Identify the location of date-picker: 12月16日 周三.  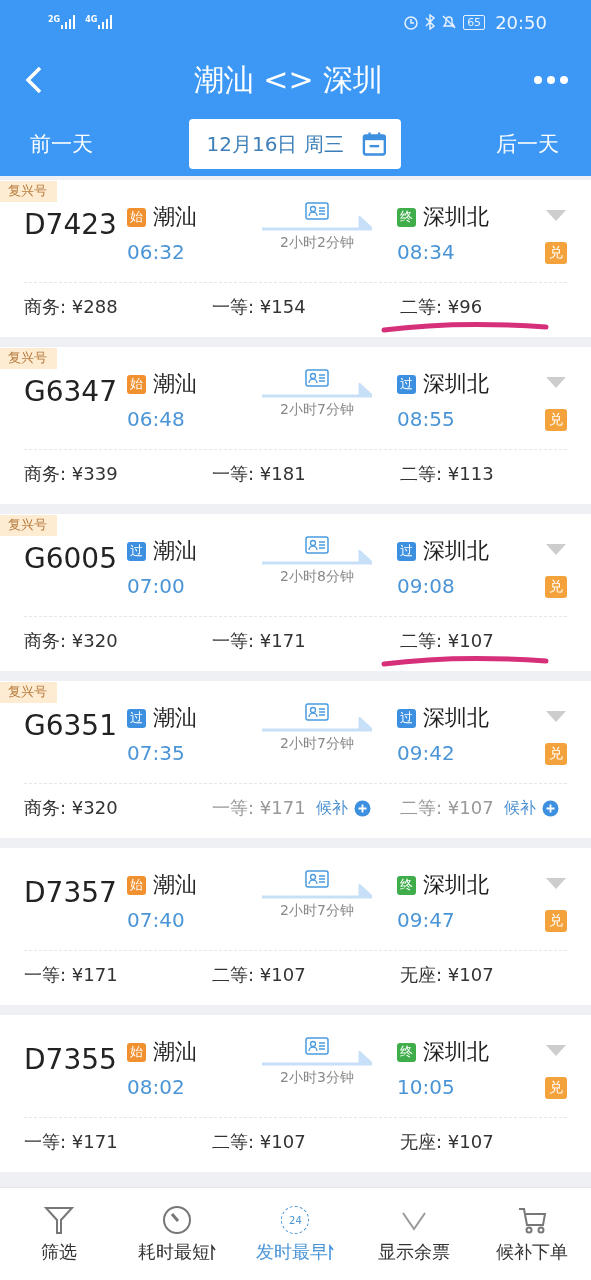
(294, 144).